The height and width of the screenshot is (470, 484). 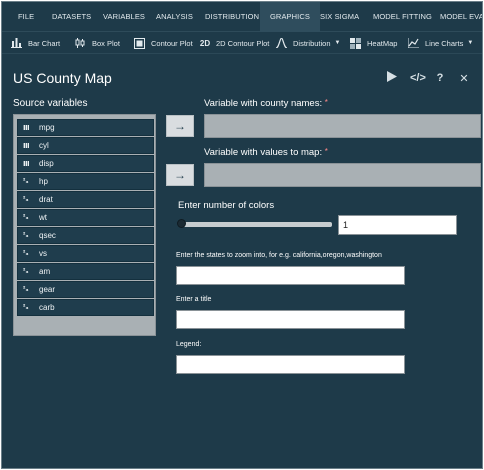 I want to click on contour-plot-label: Contour Plot, so click(x=172, y=43).